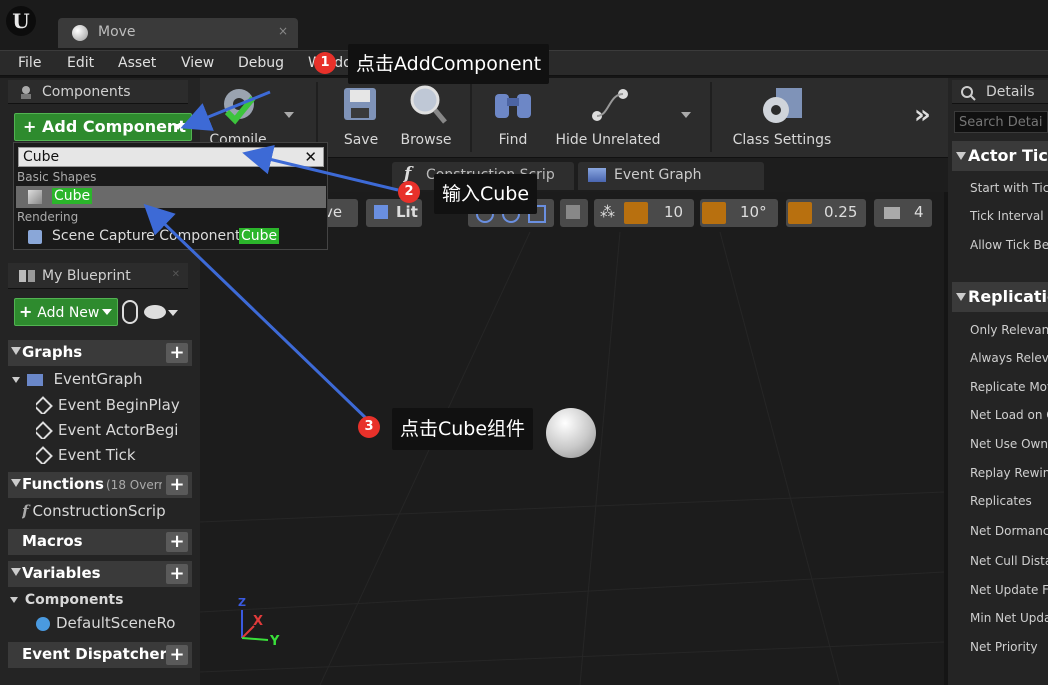 The image size is (1048, 685). What do you see at coordinates (968, 93) in the screenshot?
I see `details-magnifier-icon` at bounding box center [968, 93].